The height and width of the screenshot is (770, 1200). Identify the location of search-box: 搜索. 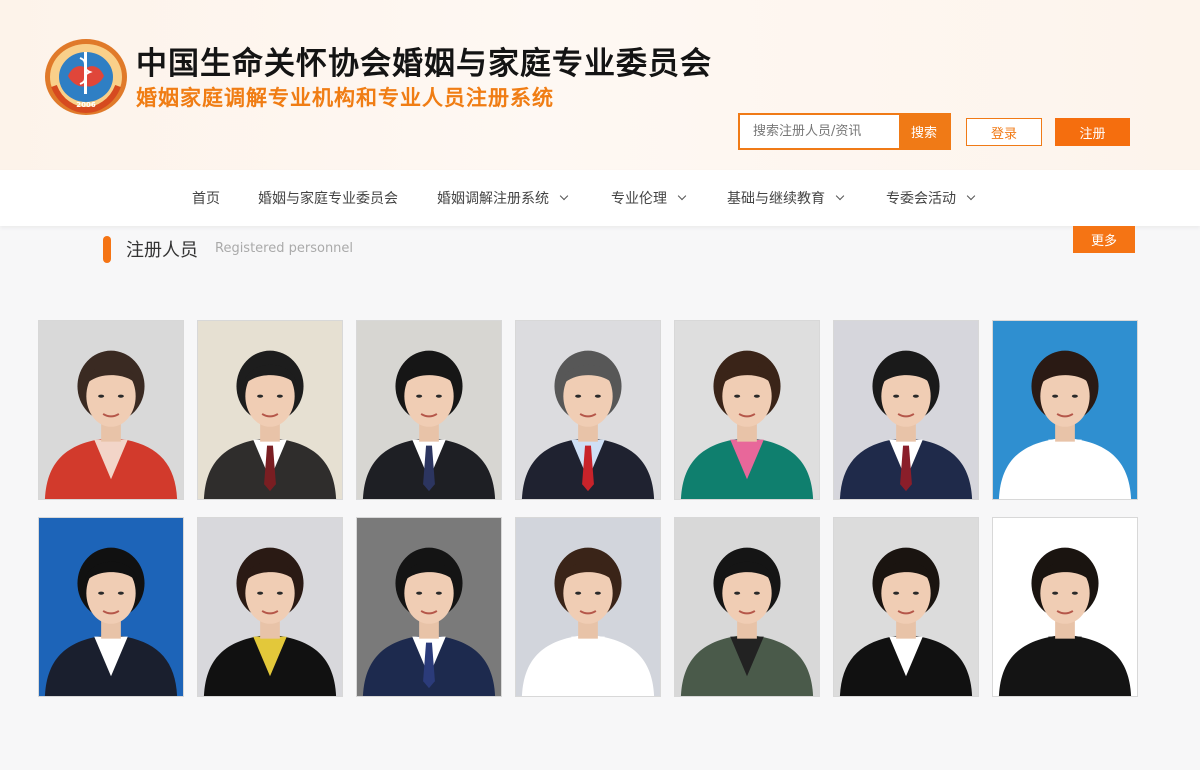
(844, 131).